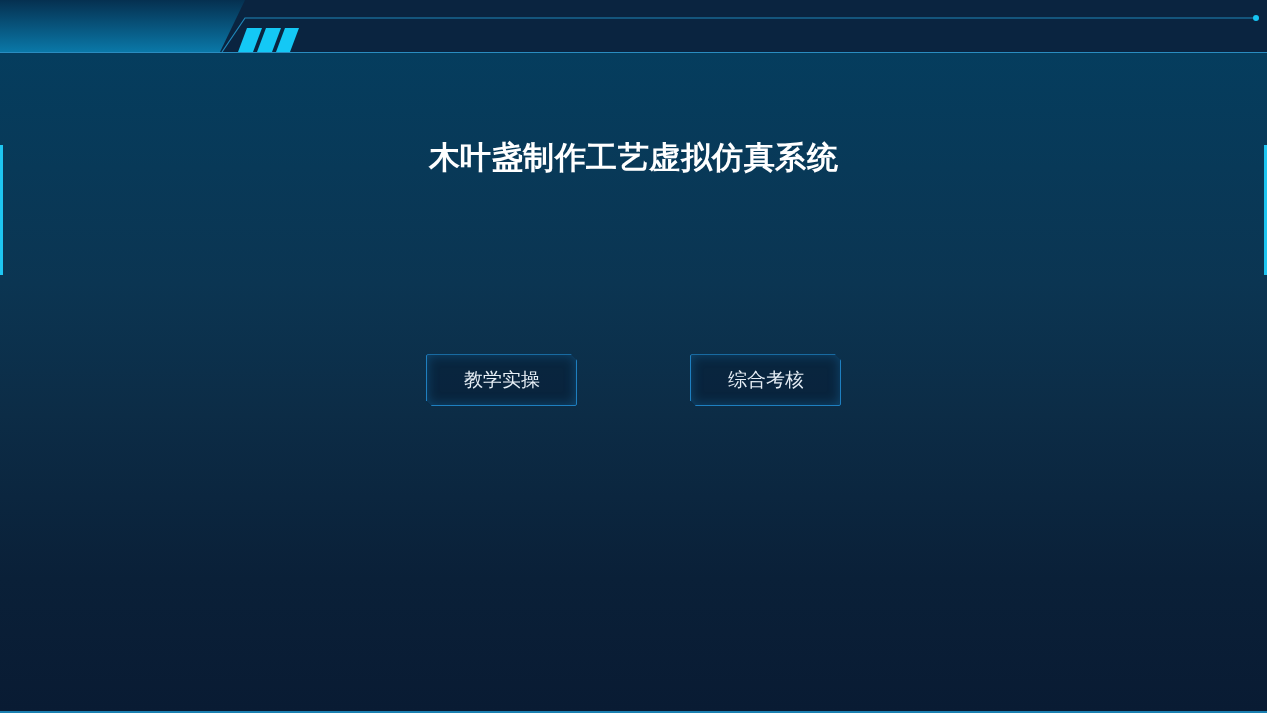  What do you see at coordinates (501, 380) in the screenshot?
I see `menu-button: 教学实操` at bounding box center [501, 380].